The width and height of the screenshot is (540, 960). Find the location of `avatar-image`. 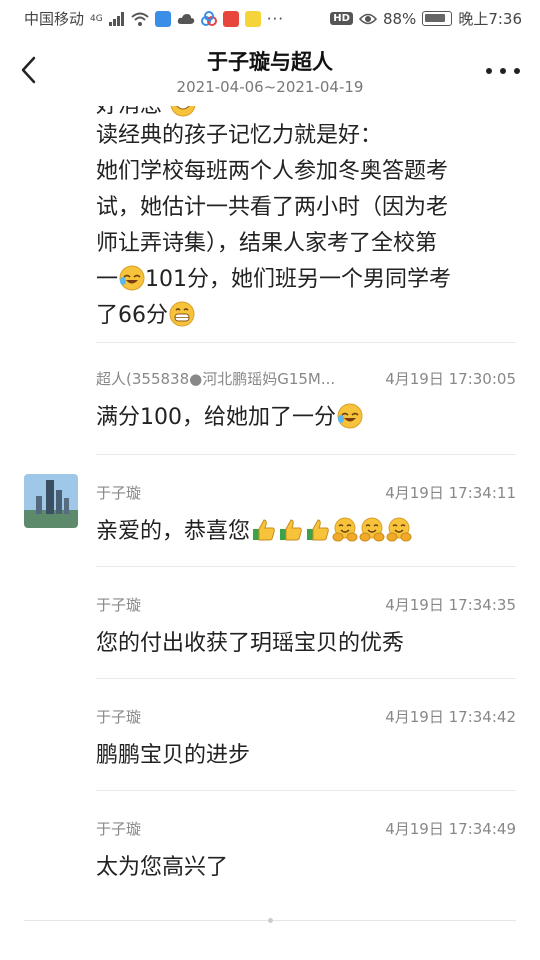

avatar-image is located at coordinates (51, 501).